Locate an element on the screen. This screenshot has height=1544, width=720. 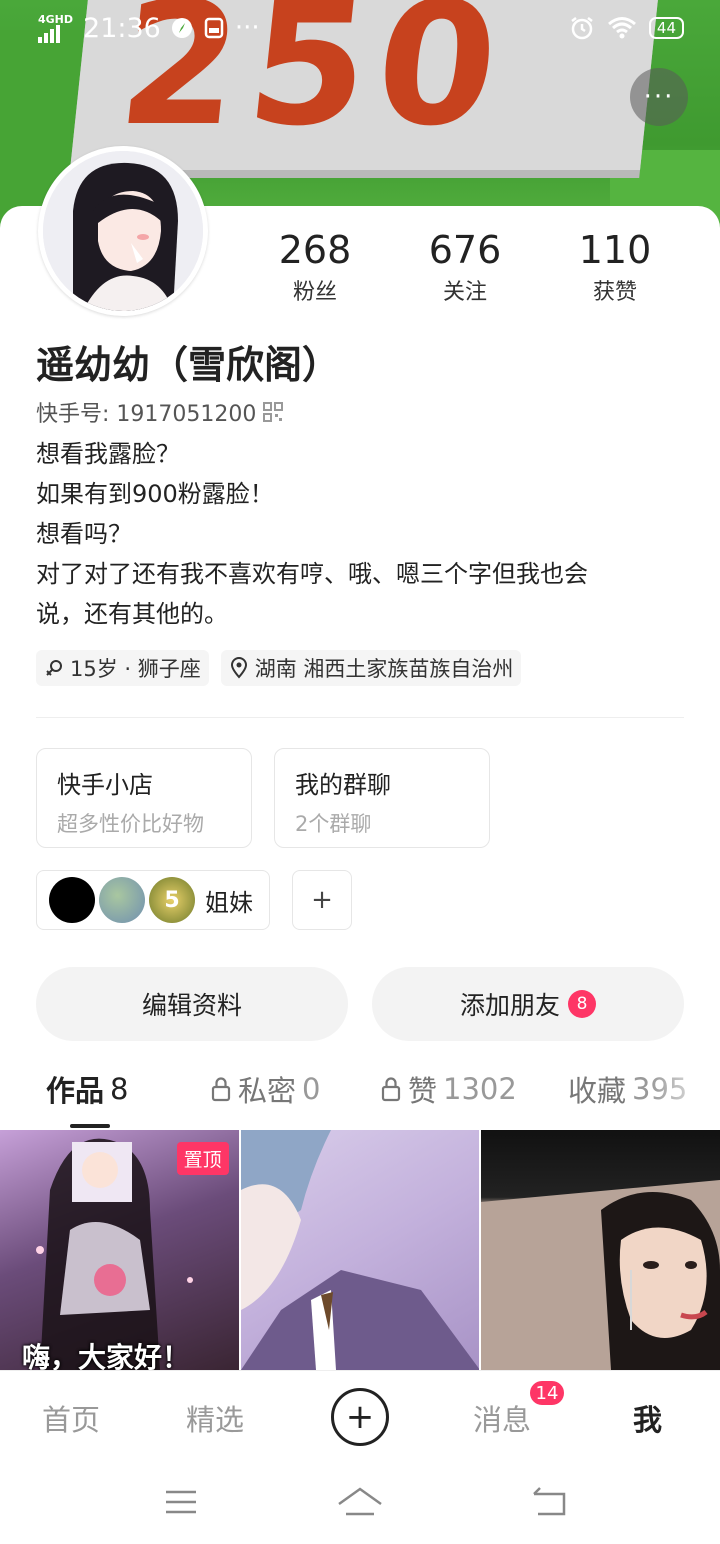
bio-line: 对了对了还有我不喜欢有哼、哦、嗯三个字但我也会 is located at coordinates (312, 574).